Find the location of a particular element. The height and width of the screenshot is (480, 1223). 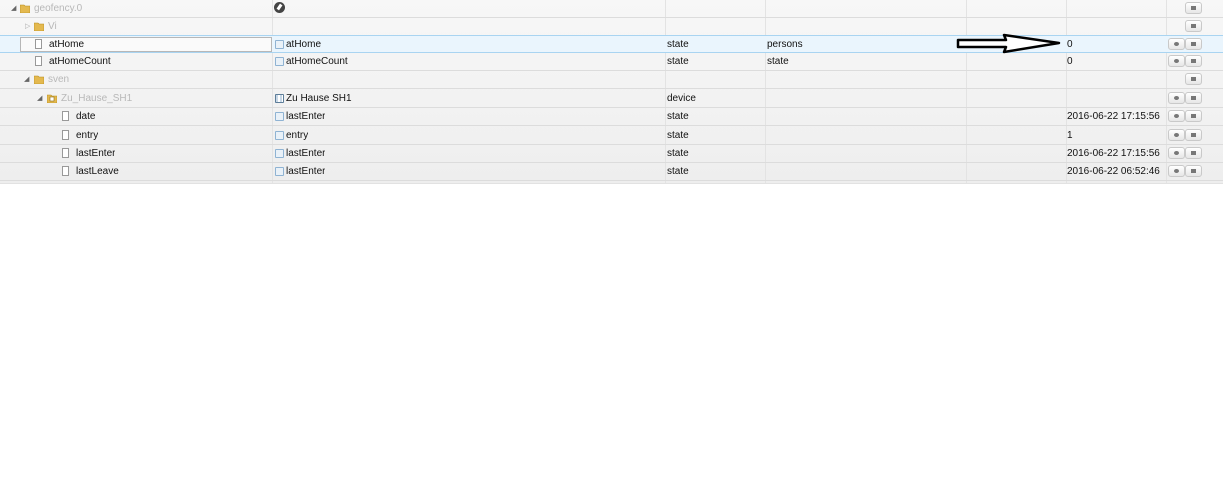

object-name: atHome is located at coordinates (67, 44).